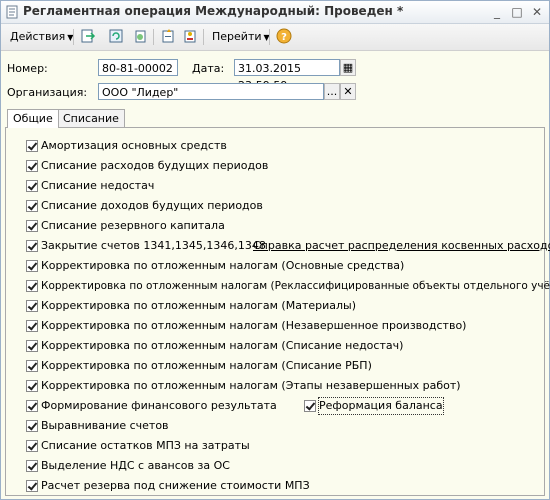 Image resolution: width=550 pixels, height=500 pixels. What do you see at coordinates (152, 205) in the screenshot?
I see `checkbox-label: Списание доходов будущих периодов` at bounding box center [152, 205].